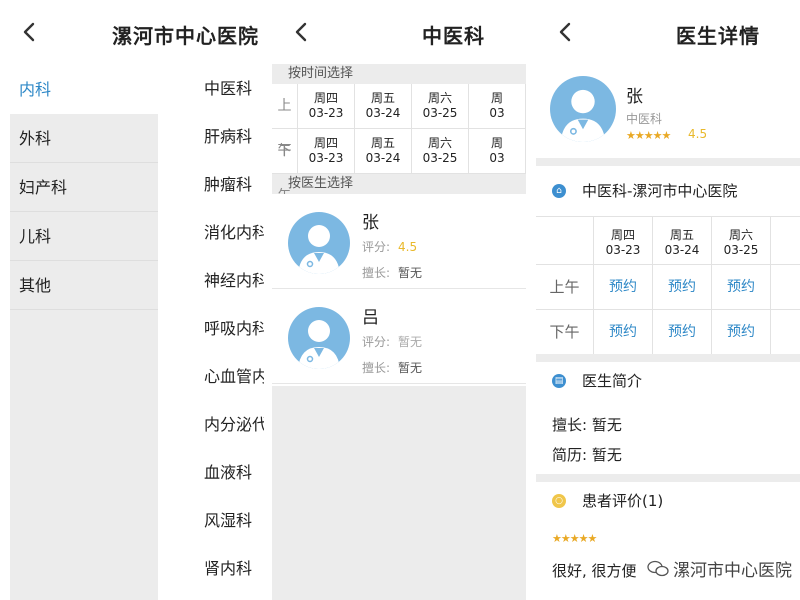 The width and height of the screenshot is (800, 600). I want to click on subdepartment-item: 内分泌代, so click(212, 425).